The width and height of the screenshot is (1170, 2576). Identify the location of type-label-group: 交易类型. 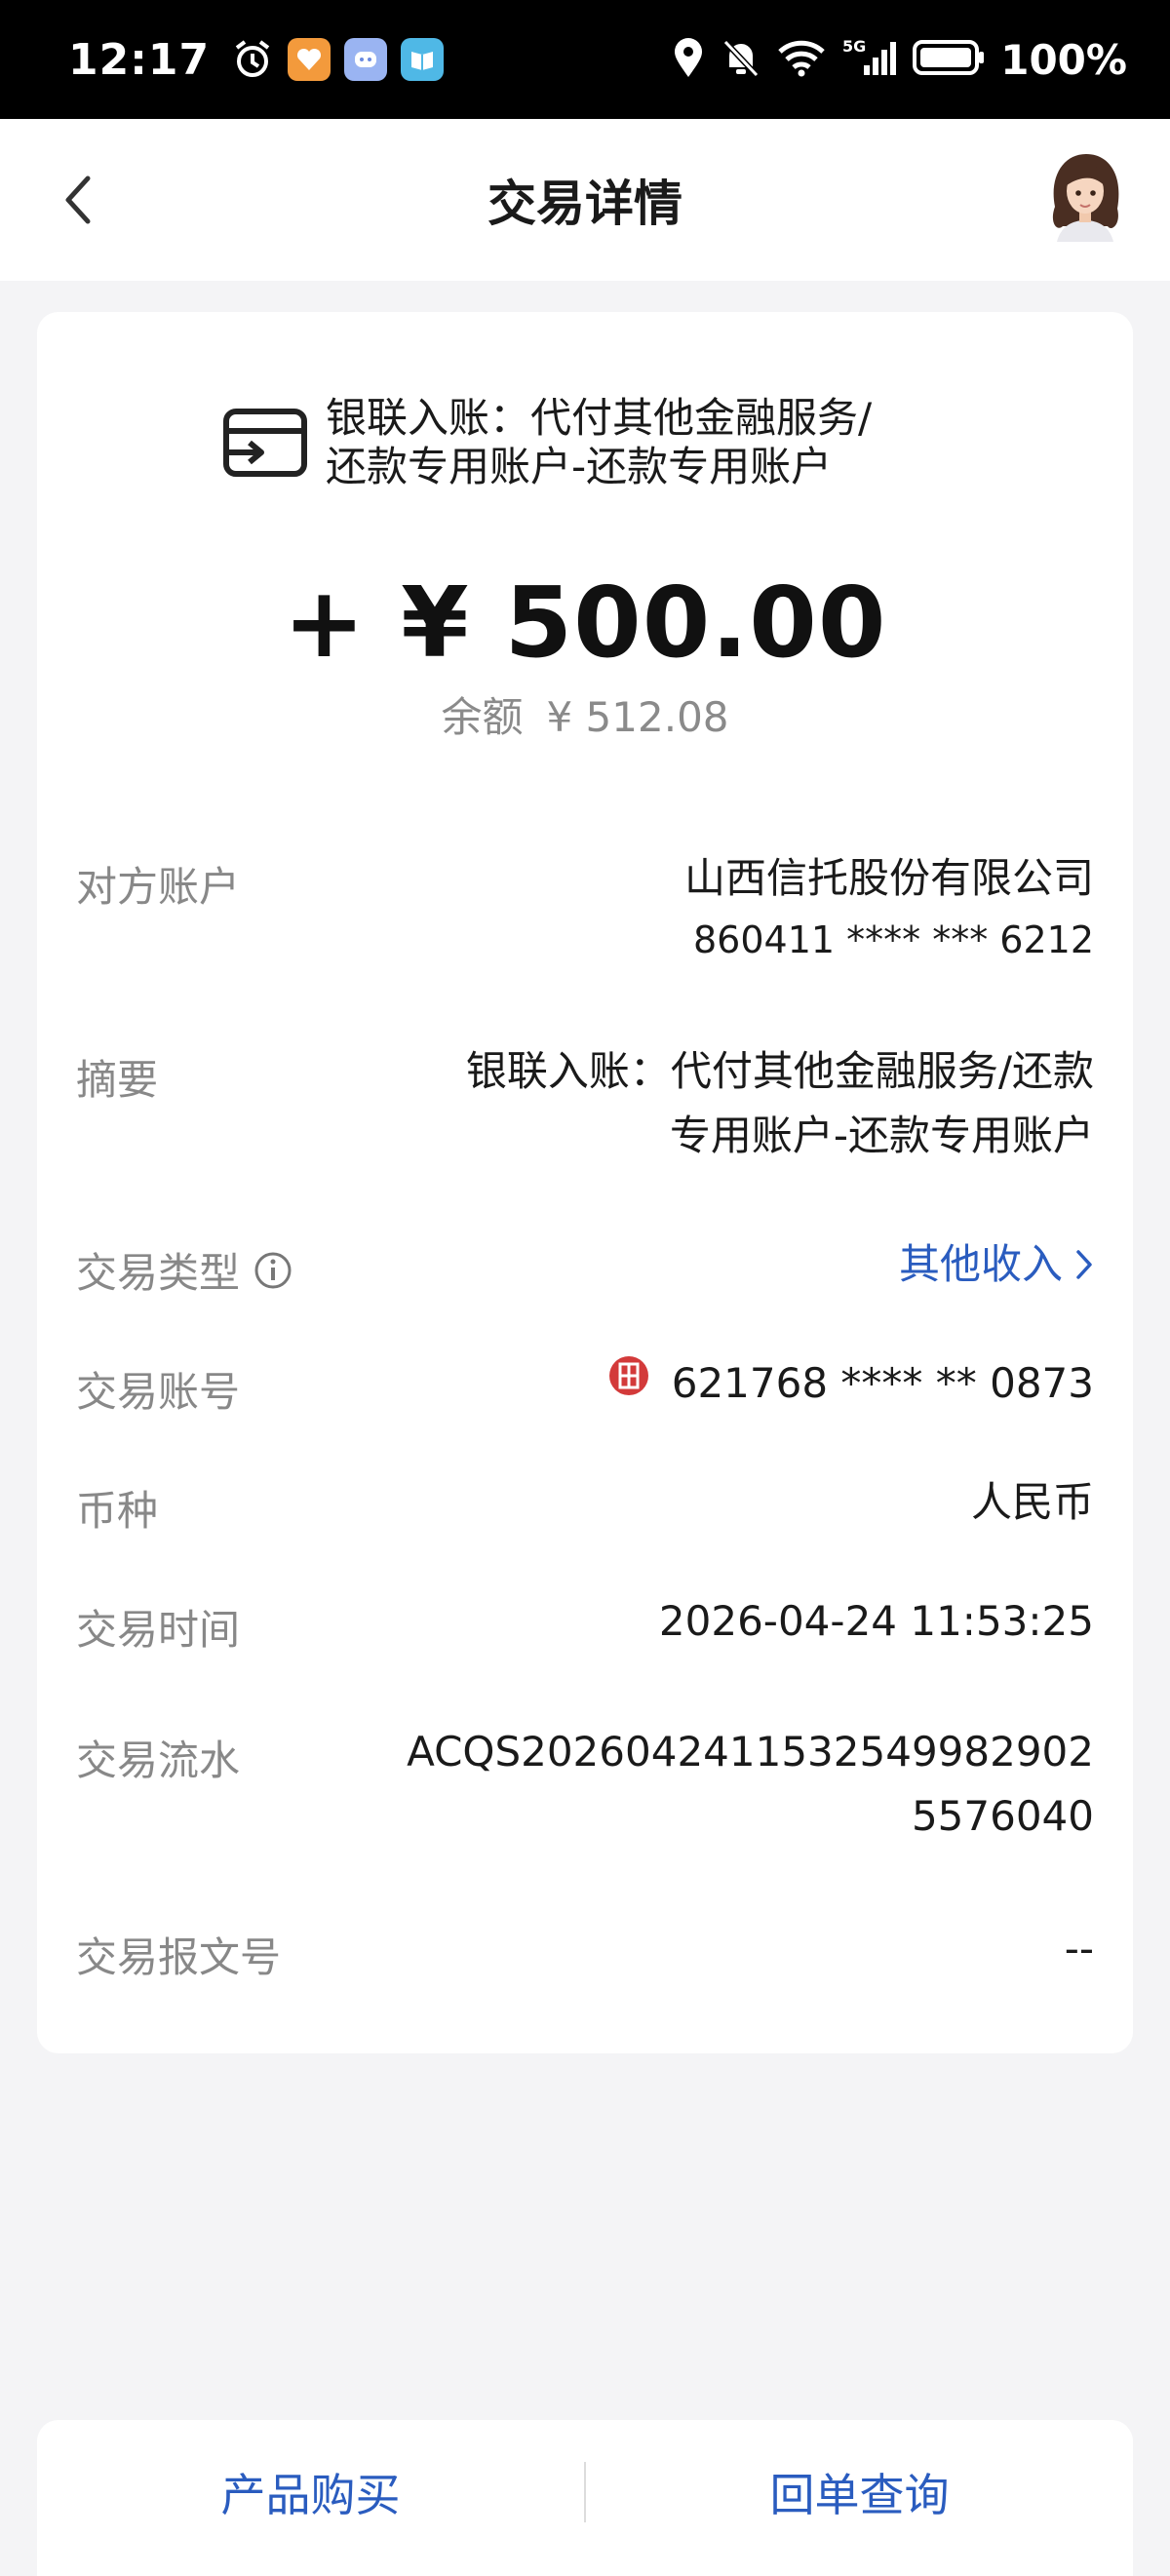
(184, 1270).